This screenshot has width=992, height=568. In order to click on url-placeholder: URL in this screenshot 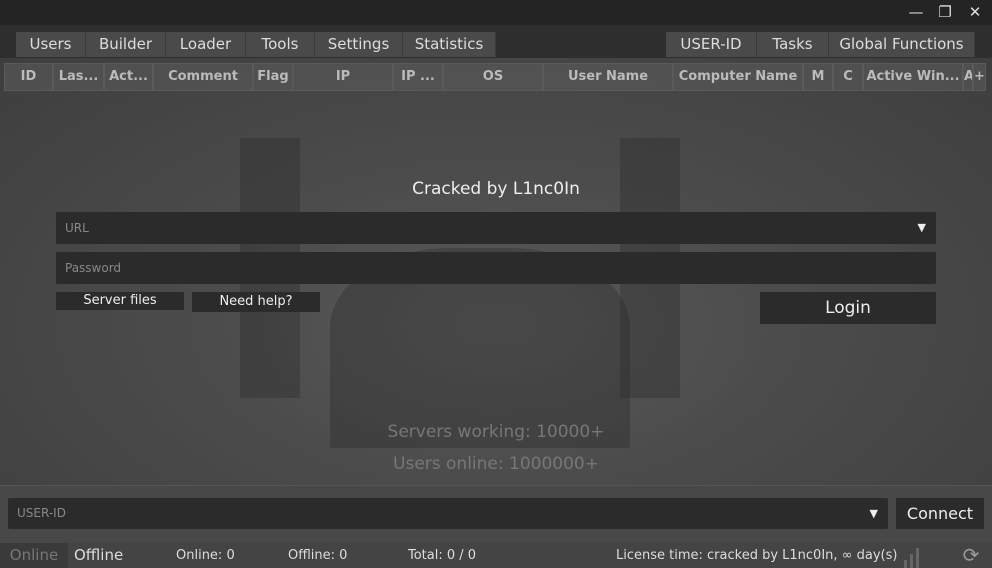, I will do `click(77, 228)`.